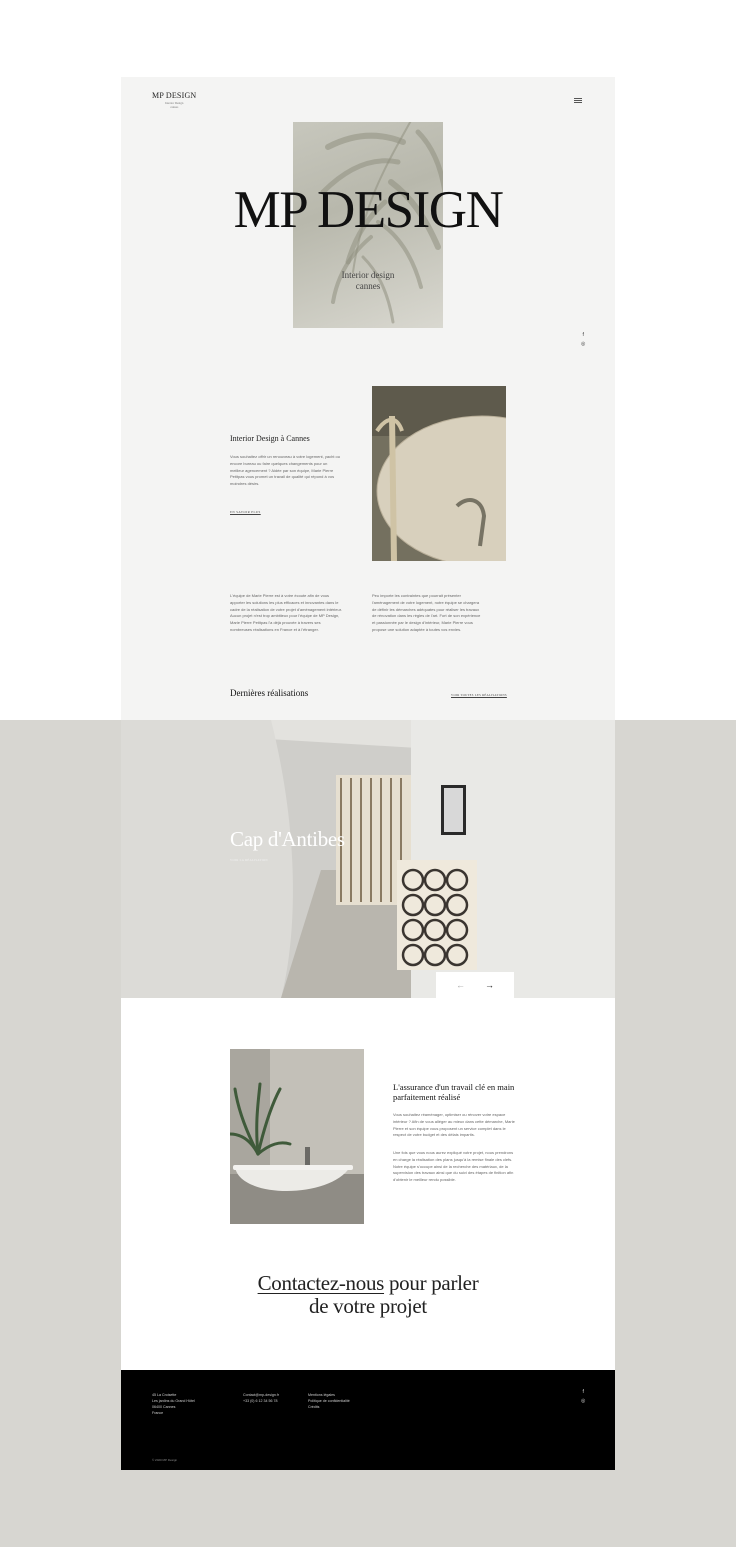 The image size is (736, 1547). Describe the element at coordinates (165, 1460) in the screenshot. I see `copyright-text: © 2020 MP Design` at that location.